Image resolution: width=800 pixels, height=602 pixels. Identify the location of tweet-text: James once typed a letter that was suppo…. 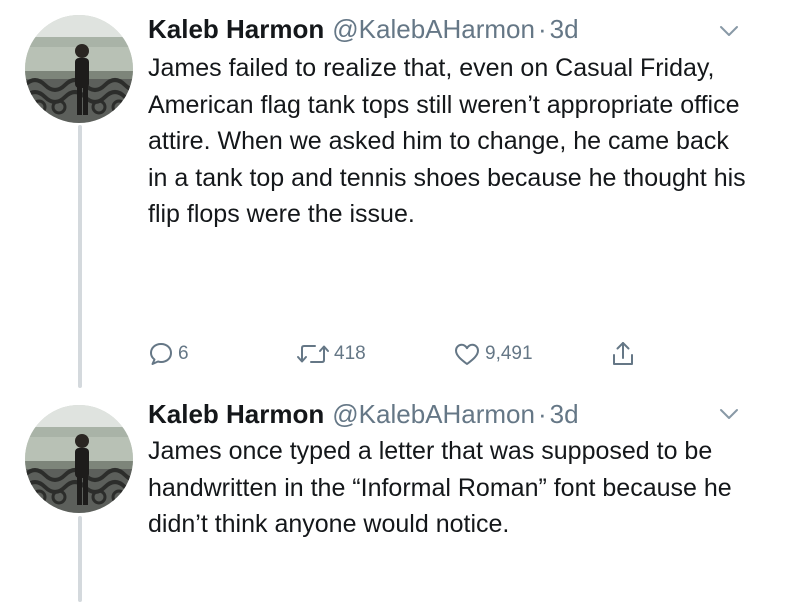
(440, 487).